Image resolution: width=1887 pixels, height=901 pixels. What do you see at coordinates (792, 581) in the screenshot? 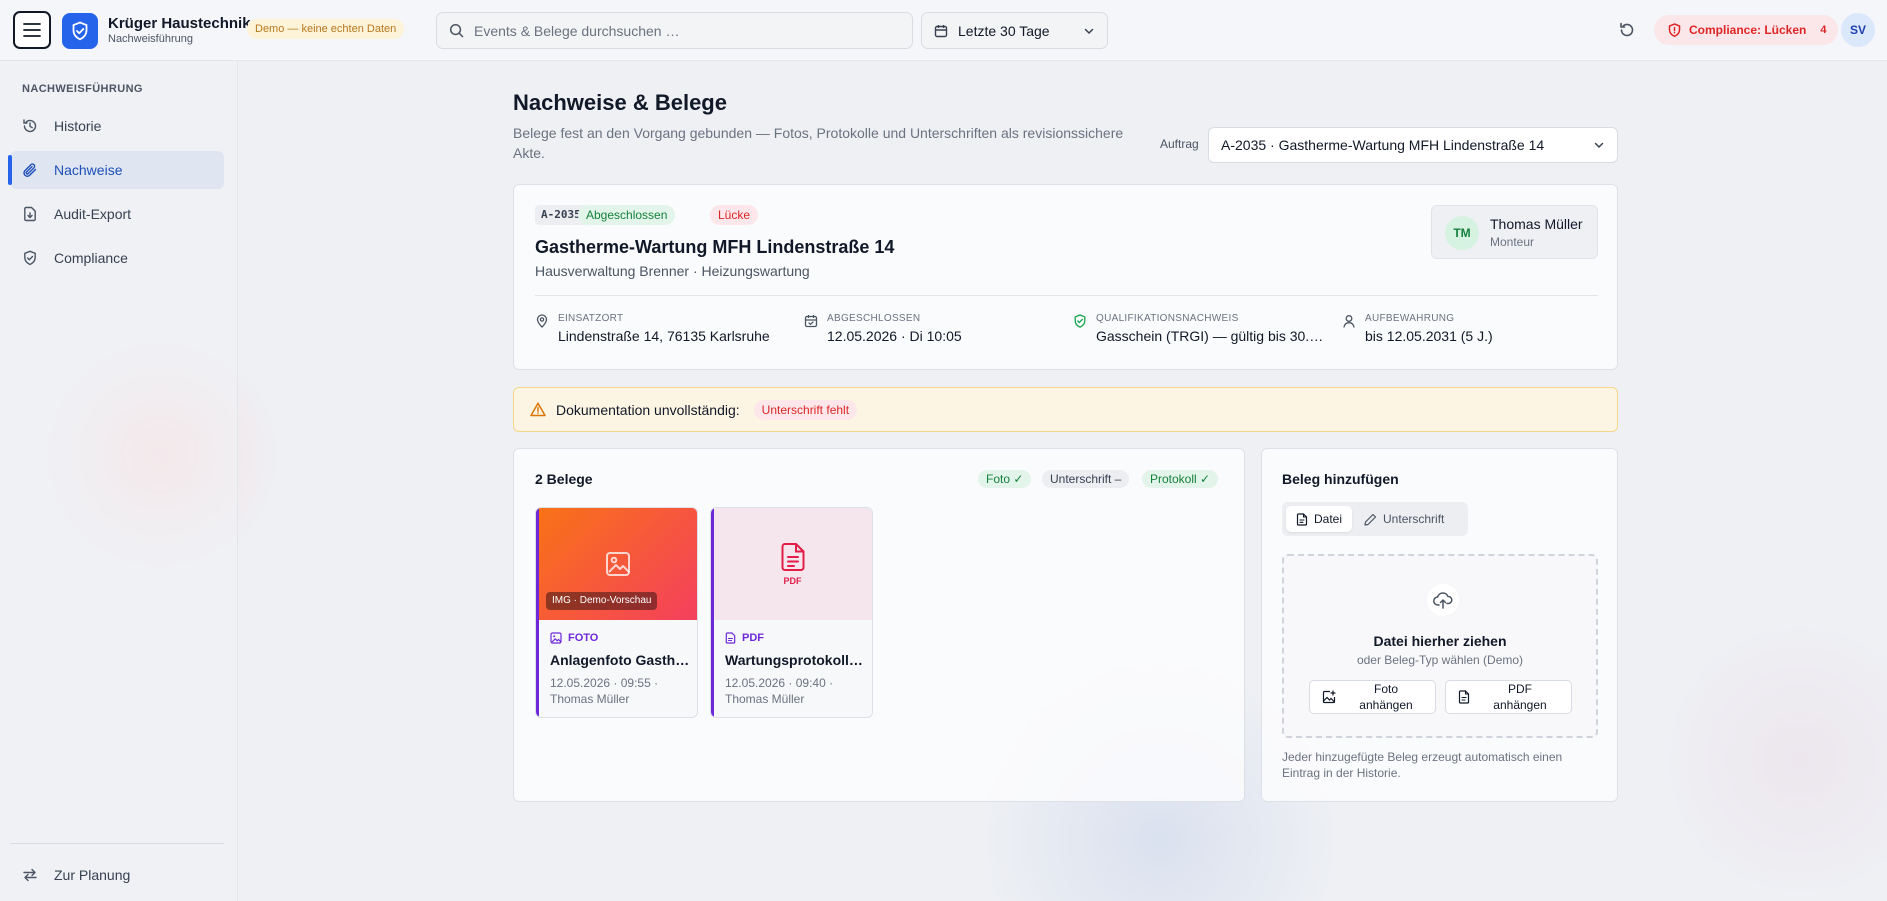
I see `pdf-thumb-label: PDF` at bounding box center [792, 581].